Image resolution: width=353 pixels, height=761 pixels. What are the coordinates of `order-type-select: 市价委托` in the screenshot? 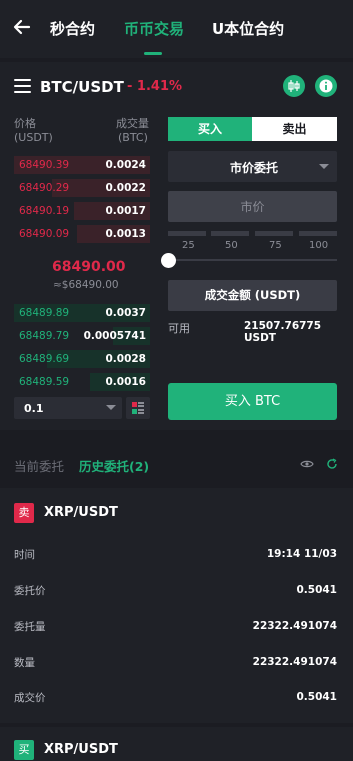 It's located at (252, 166).